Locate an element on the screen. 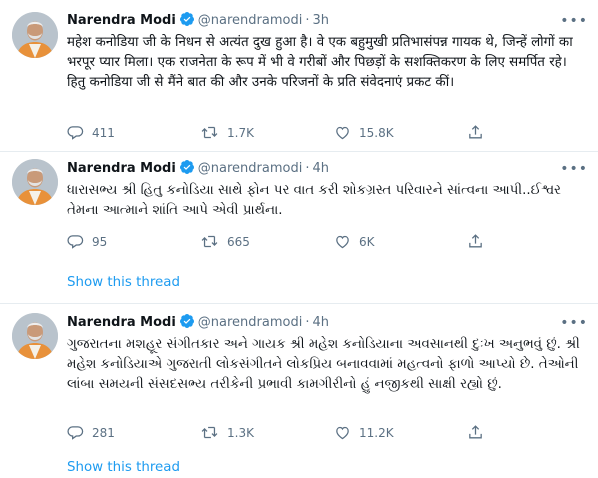 This screenshot has width=598, height=478. tweet-header: Narendra Modi @narendramodi · 3h ••• is located at coordinates (327, 21).